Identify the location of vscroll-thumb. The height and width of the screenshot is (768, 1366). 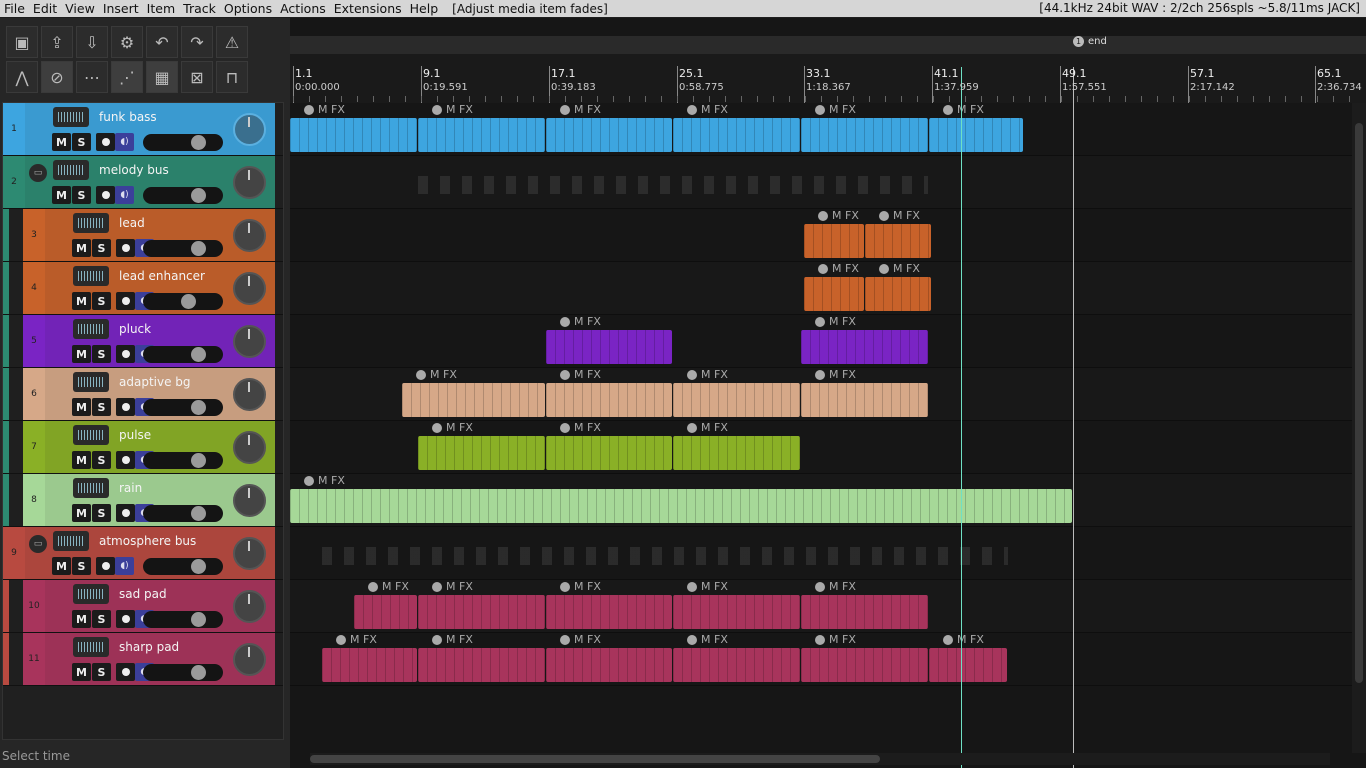
(1359, 403).